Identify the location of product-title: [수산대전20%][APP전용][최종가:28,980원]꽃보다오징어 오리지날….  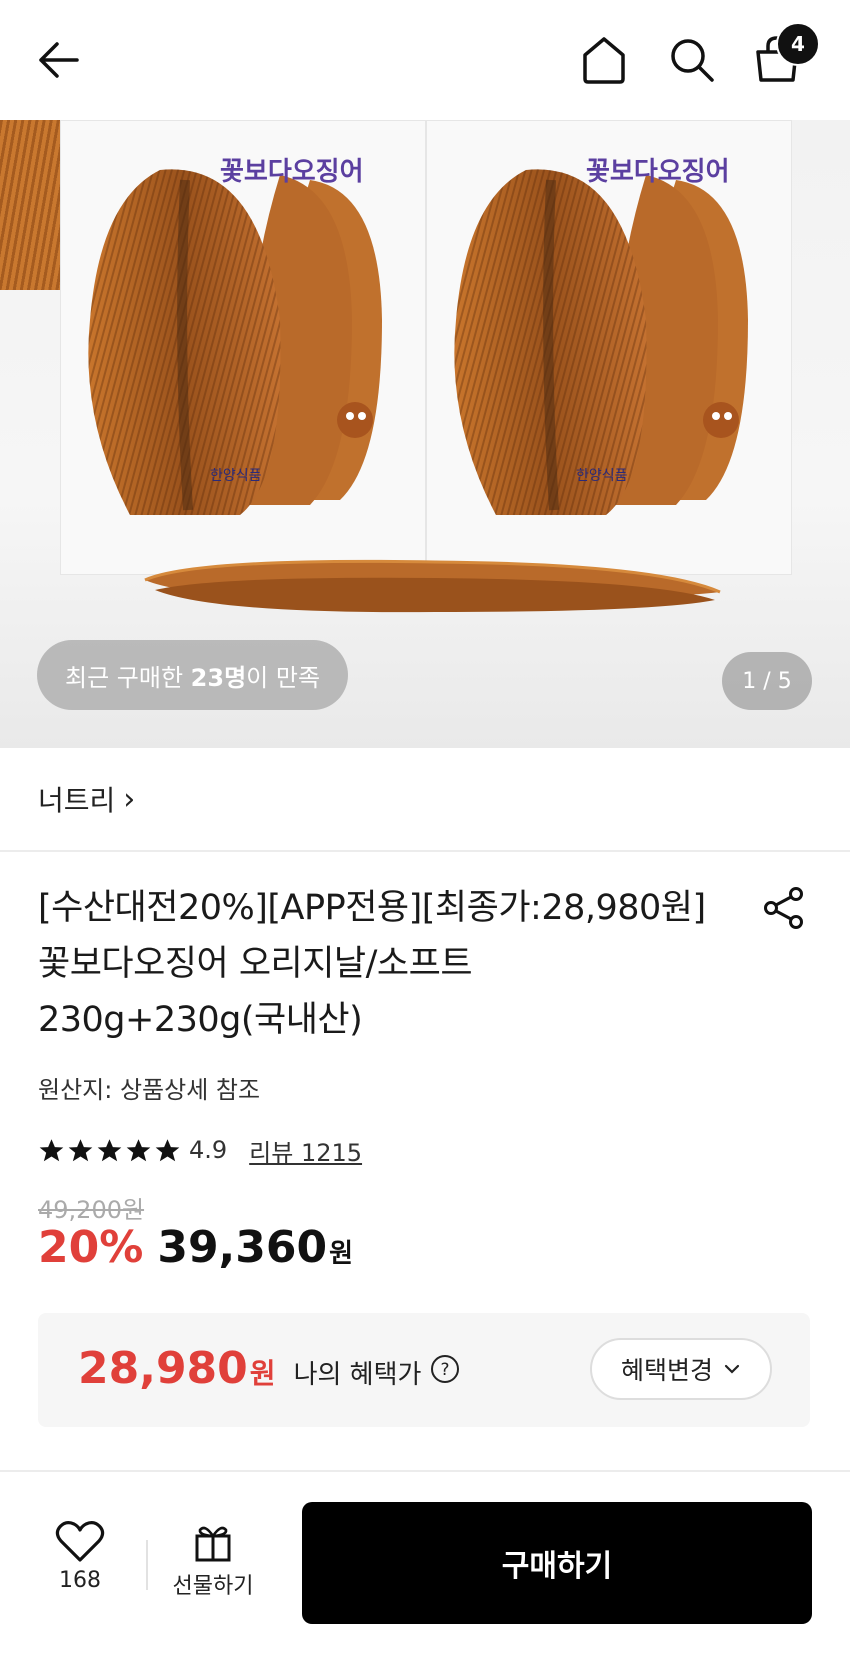
(372, 964).